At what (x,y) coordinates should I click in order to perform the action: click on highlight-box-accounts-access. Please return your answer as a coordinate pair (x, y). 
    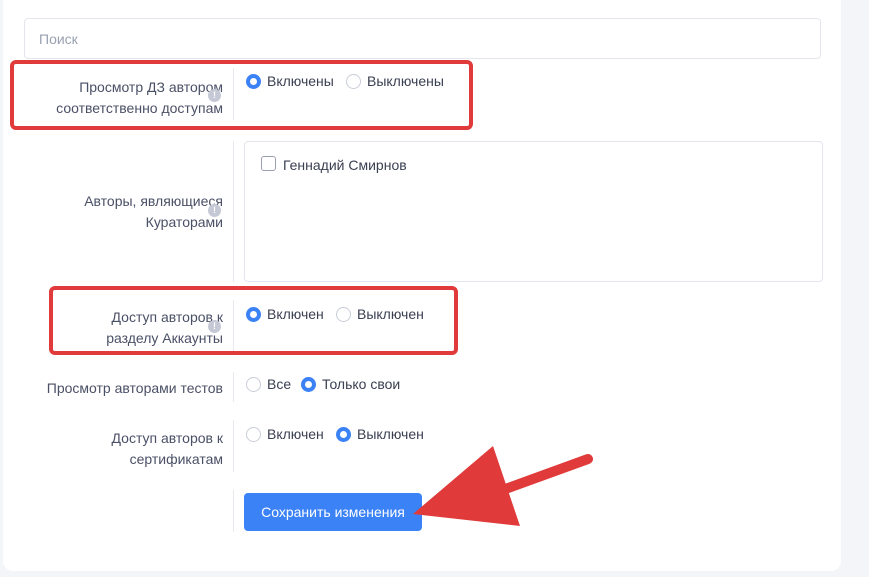
    Looking at the image, I should click on (253, 320).